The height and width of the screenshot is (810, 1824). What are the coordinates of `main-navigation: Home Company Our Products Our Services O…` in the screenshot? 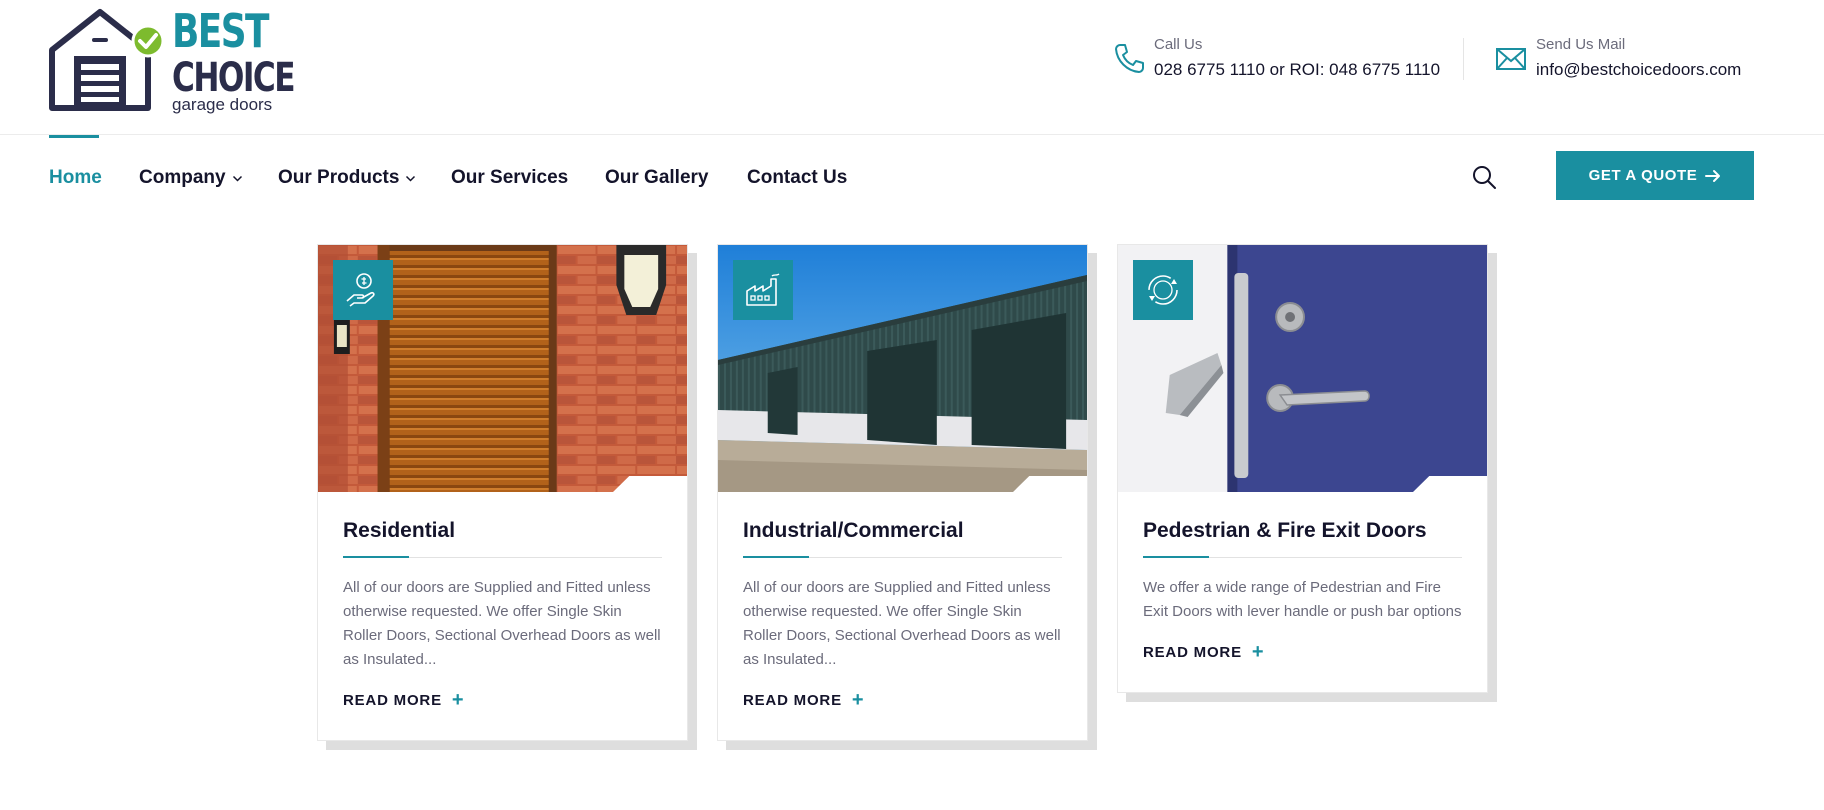 It's located at (912, 176).